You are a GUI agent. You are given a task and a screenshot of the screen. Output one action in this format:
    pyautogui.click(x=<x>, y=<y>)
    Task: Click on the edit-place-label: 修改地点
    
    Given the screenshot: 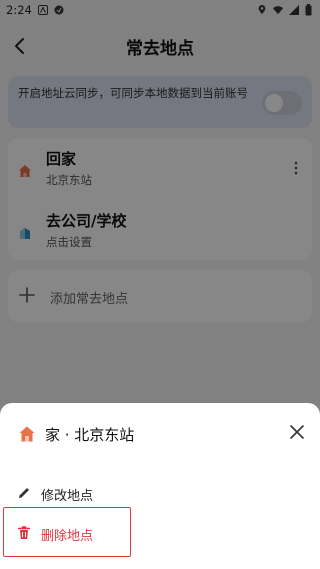 What is the action you would take?
    pyautogui.click(x=67, y=496)
    